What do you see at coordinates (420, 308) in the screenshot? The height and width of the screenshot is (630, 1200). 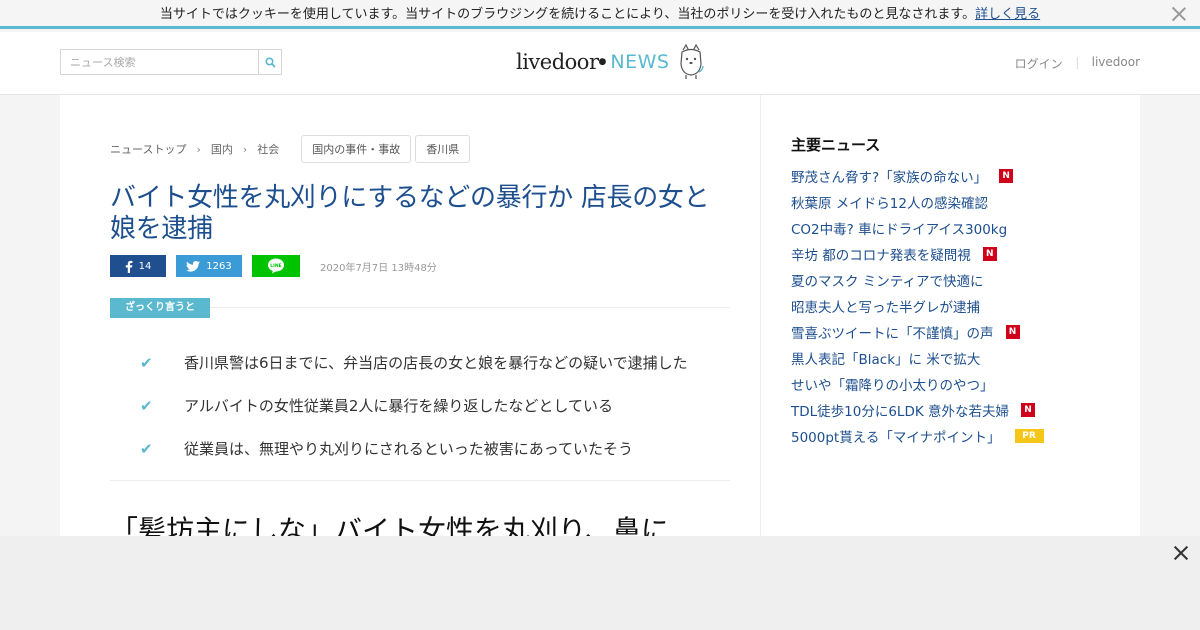 I see `summary-header: ざっくり言うと` at bounding box center [420, 308].